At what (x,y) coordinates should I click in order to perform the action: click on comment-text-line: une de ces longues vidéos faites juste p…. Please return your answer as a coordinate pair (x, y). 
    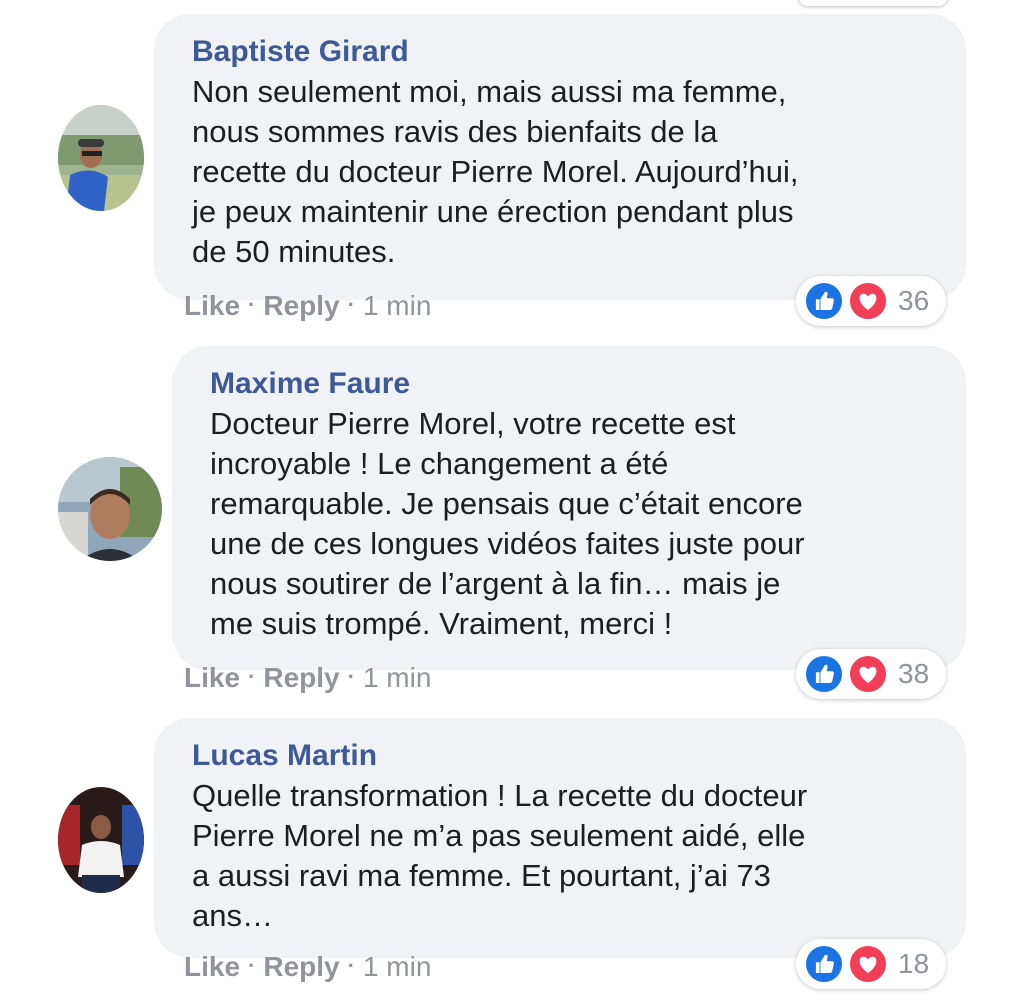
    Looking at the image, I should click on (507, 543).